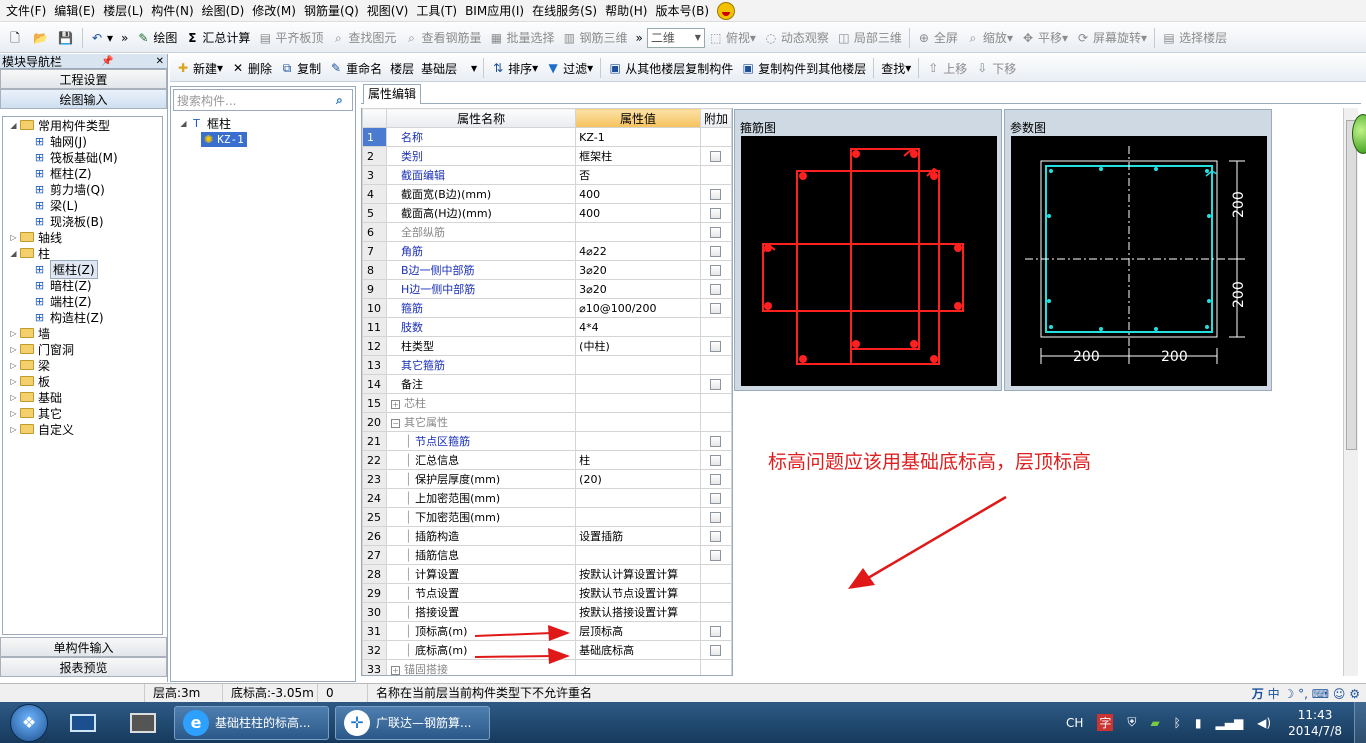  What do you see at coordinates (82, 333) in the screenshot?
I see `tree-item: ▷ 墙` at bounding box center [82, 333].